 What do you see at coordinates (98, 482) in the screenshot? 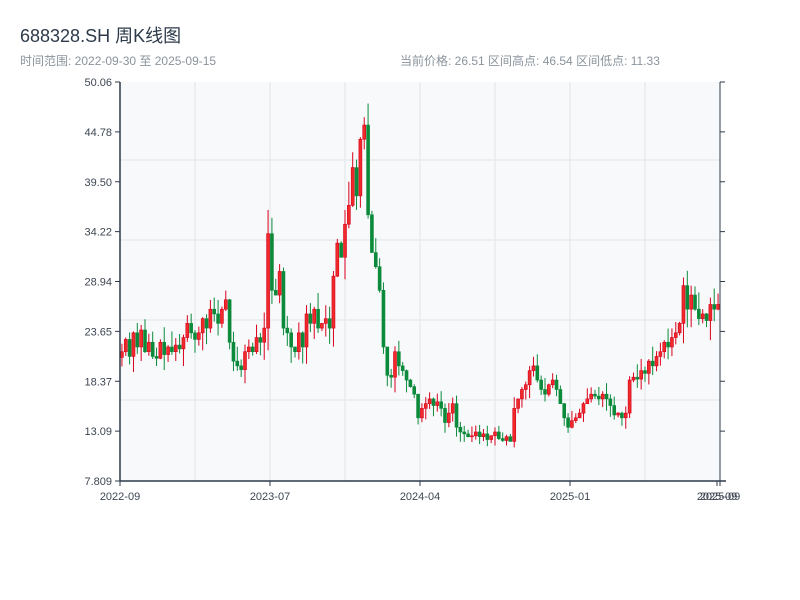
I see `y-tick-label: 7.809` at bounding box center [98, 482].